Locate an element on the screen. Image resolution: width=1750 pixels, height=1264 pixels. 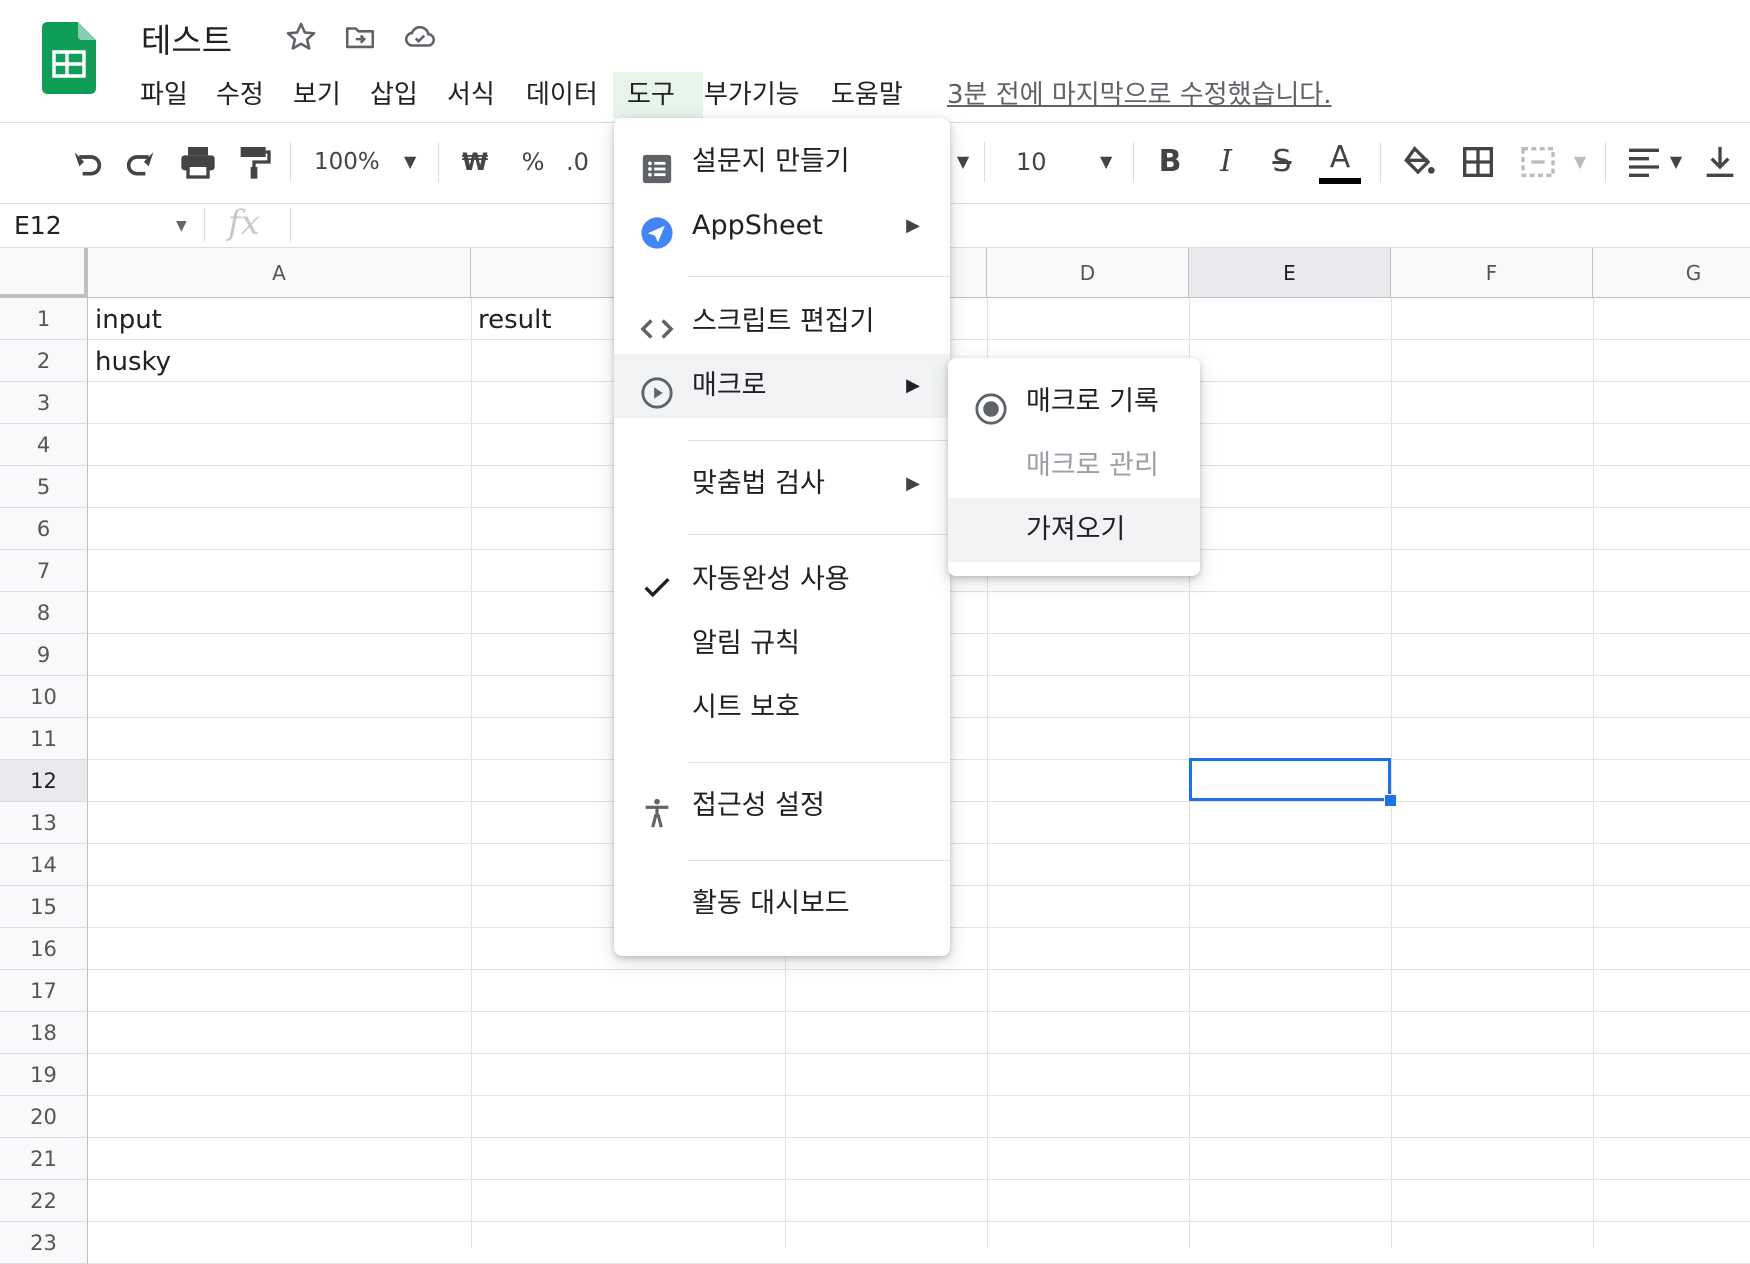
merge-cells-icon is located at coordinates (1538, 162).